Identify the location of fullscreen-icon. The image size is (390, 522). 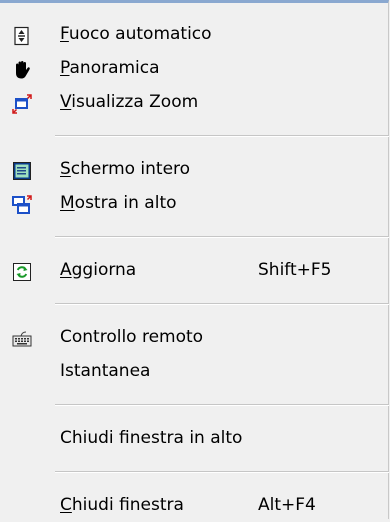
(22, 169).